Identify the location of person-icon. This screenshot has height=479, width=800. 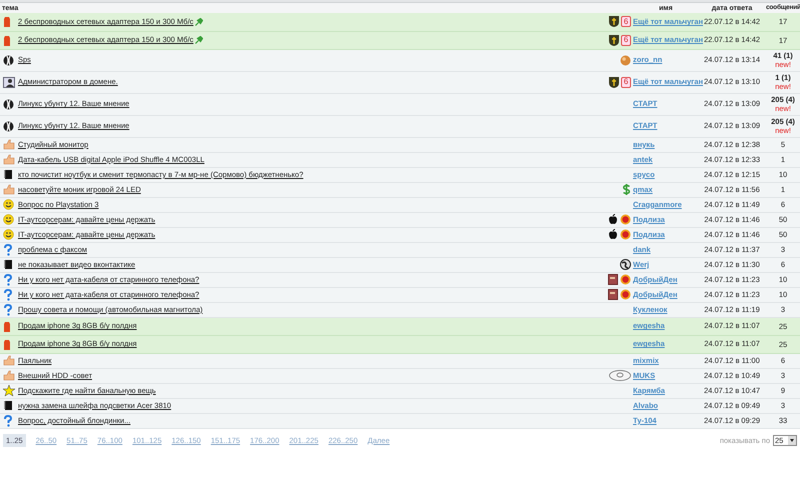
(9, 82).